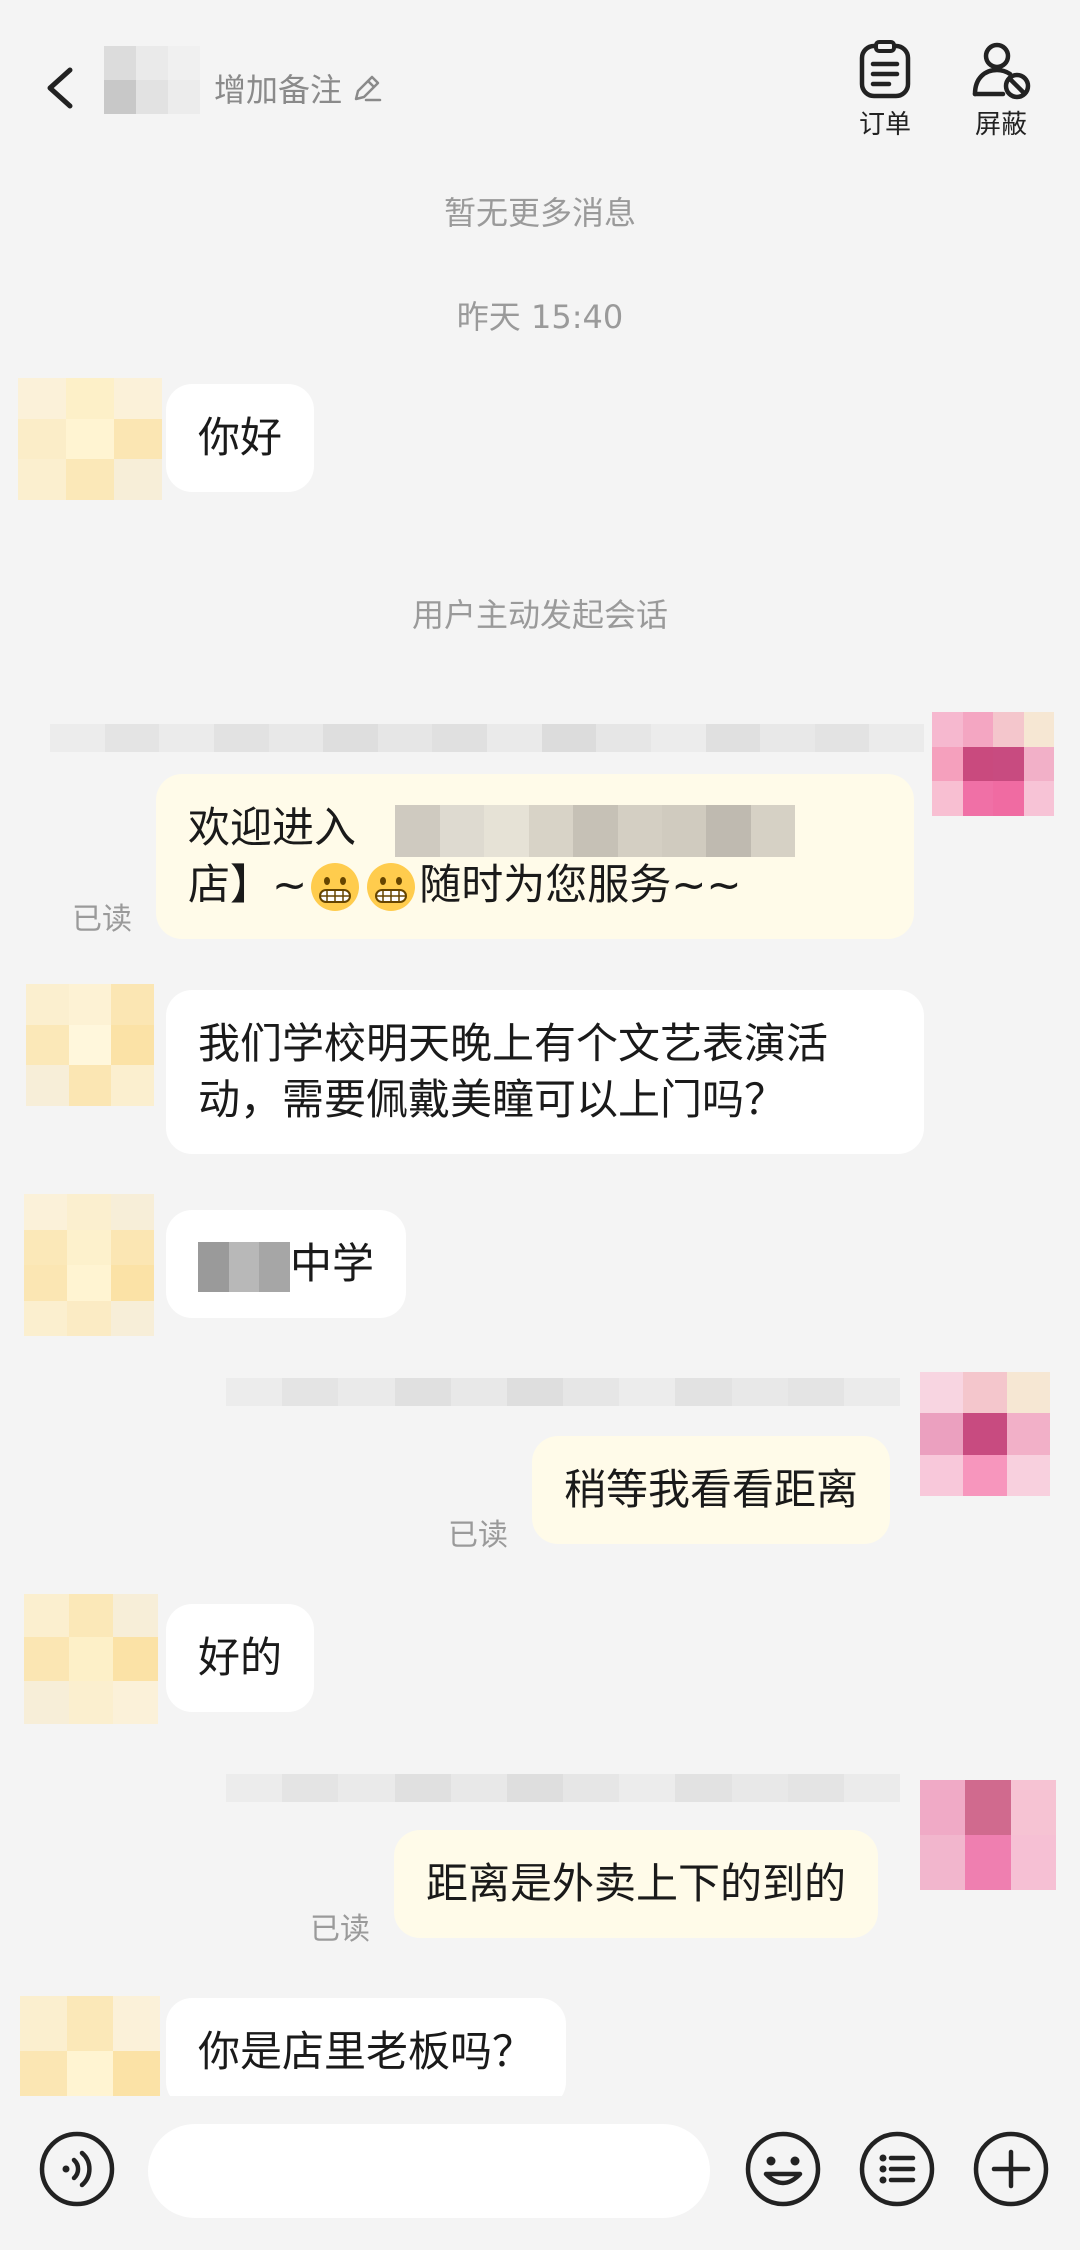  I want to click on message-text: 距离是外卖上下的到的, so click(636, 1883).